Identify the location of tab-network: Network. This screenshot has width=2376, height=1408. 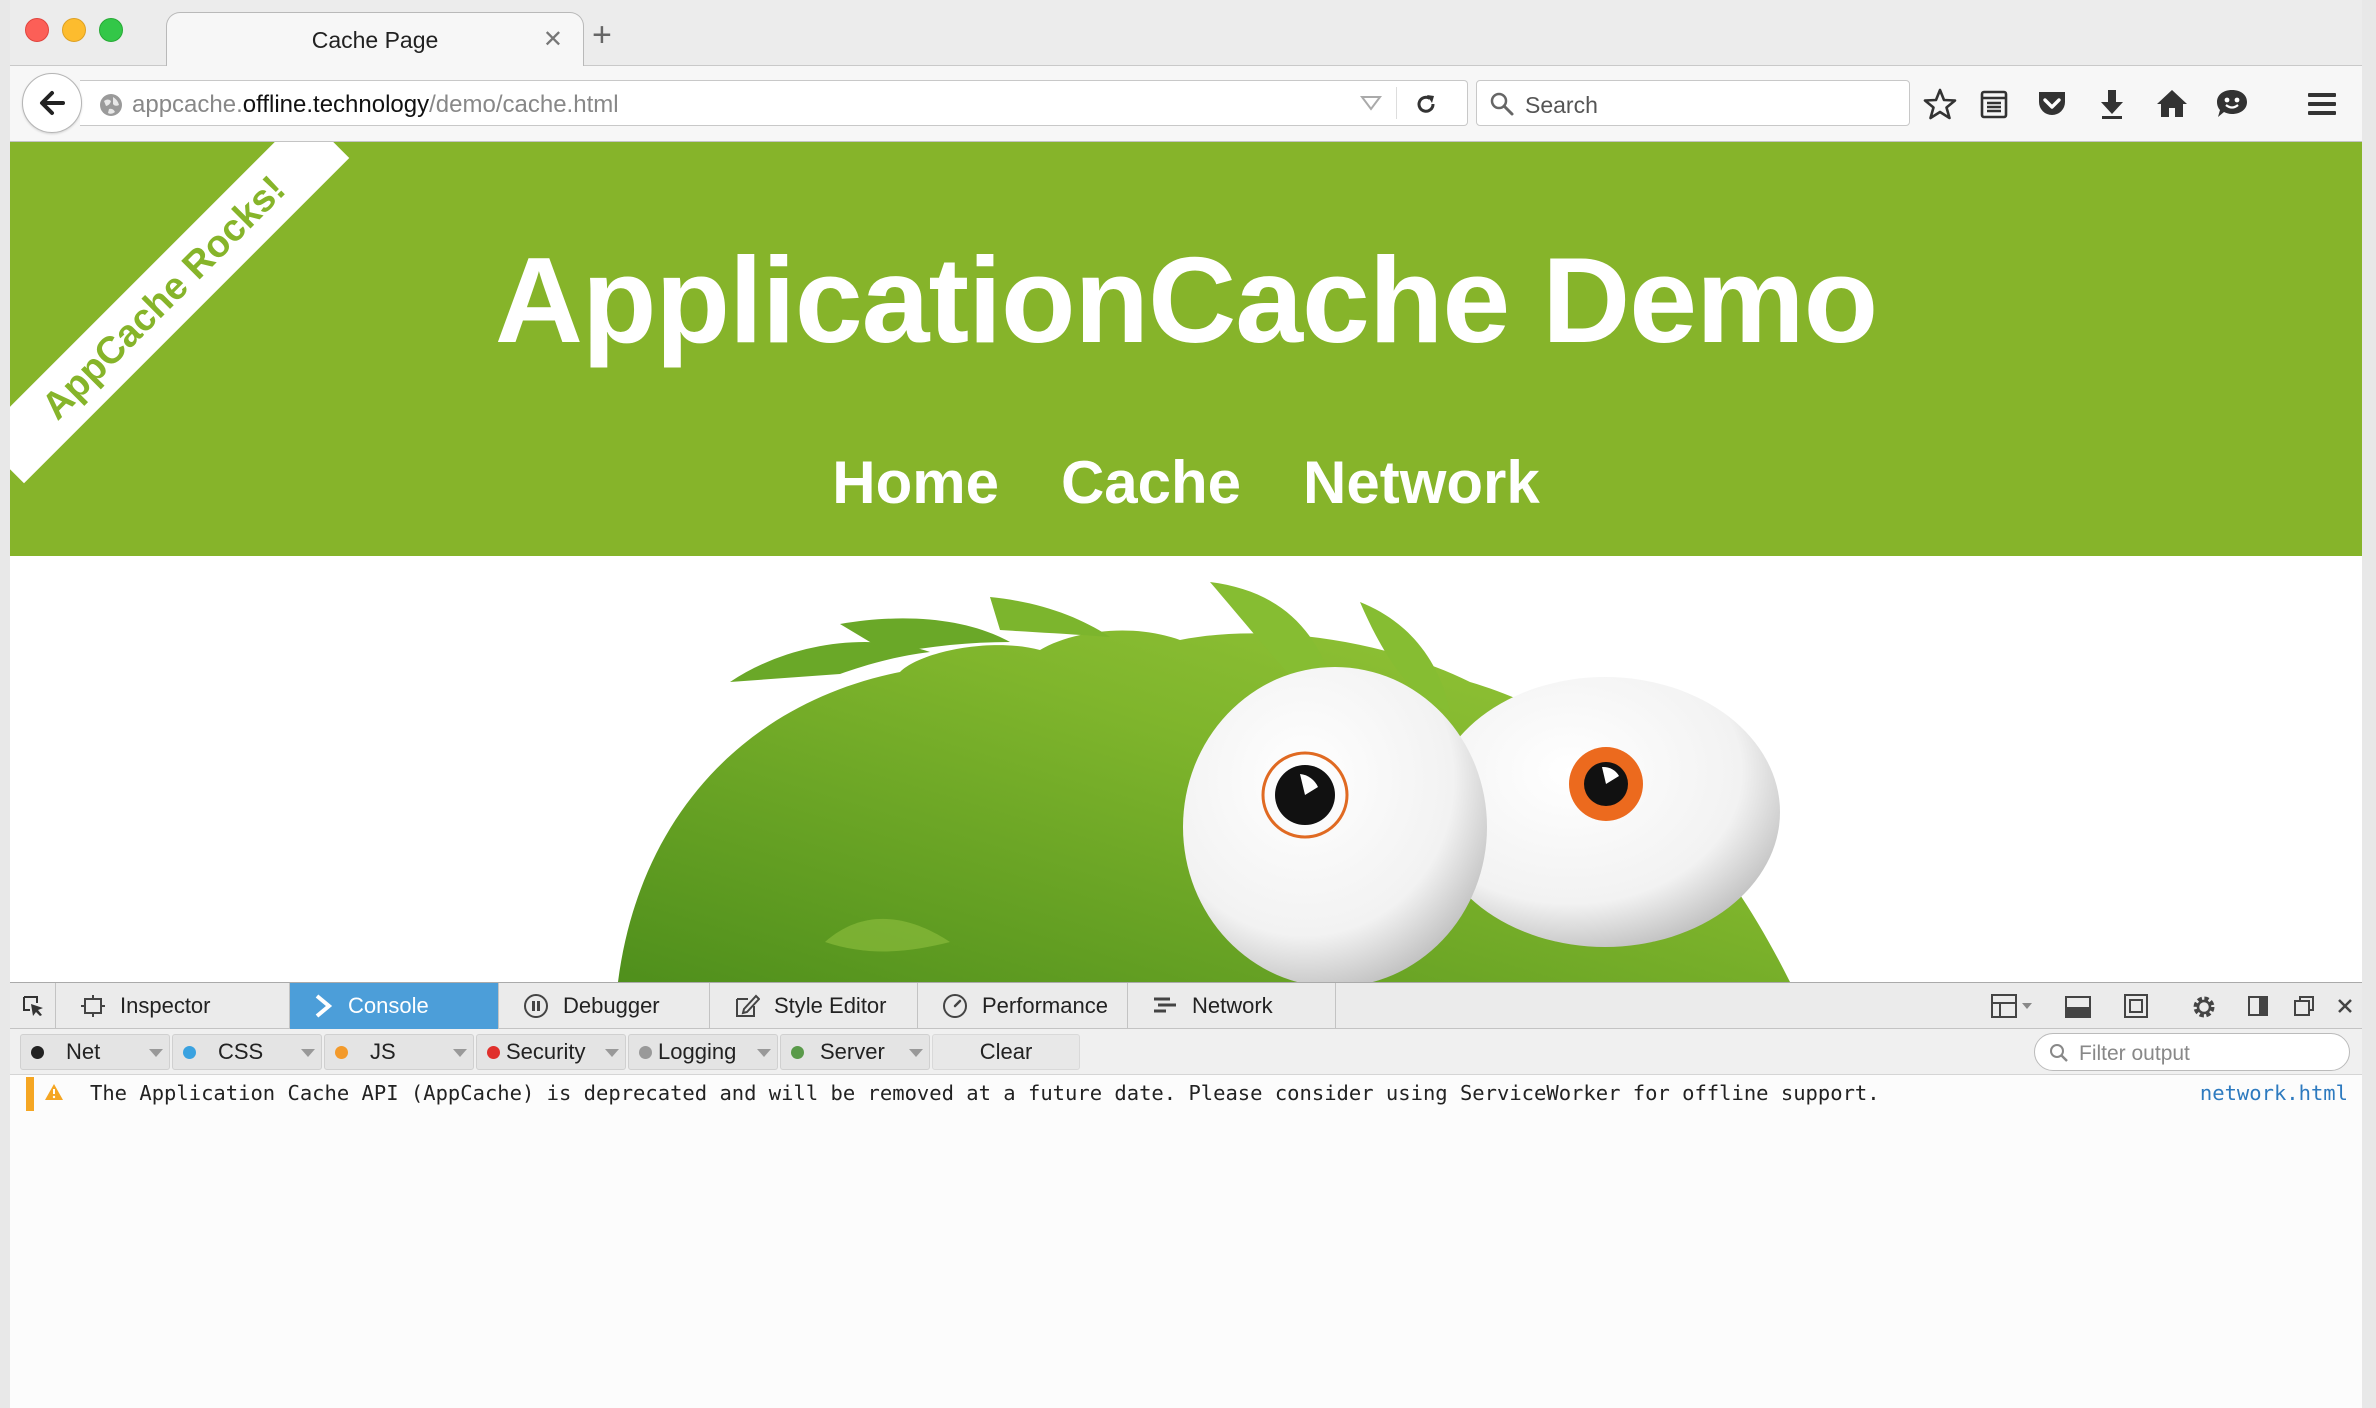
(1232, 1006).